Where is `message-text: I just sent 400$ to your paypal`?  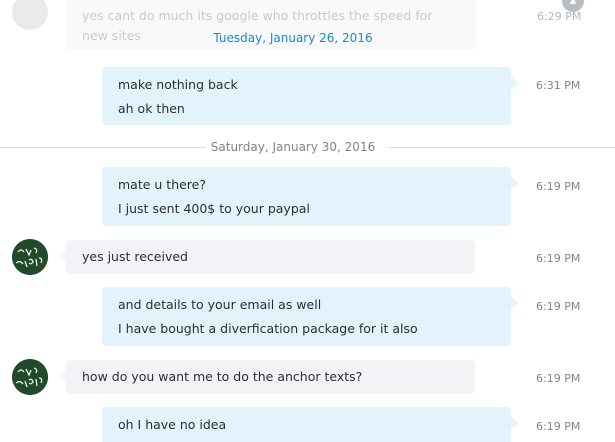
message-text: I just sent 400$ to your paypal is located at coordinates (214, 208).